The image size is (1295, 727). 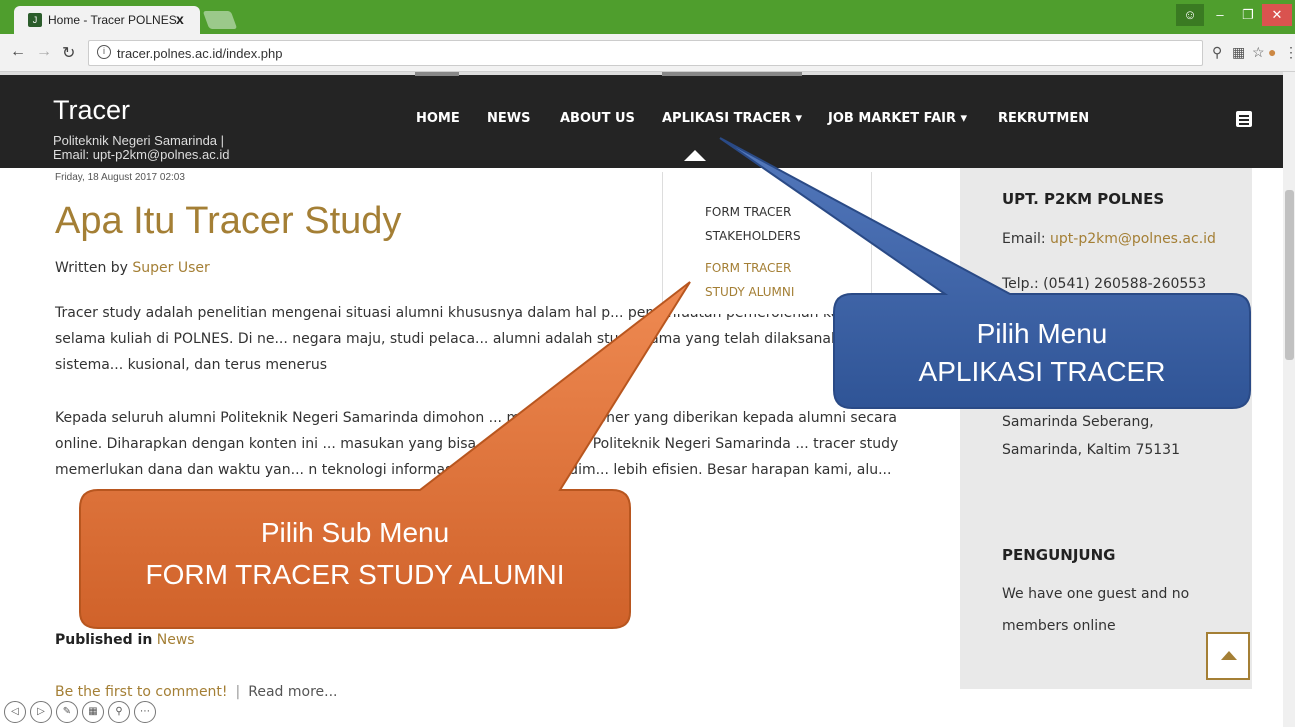 I want to click on callout-blue-line2: APLIKASI TRACER, so click(x=1042, y=371).